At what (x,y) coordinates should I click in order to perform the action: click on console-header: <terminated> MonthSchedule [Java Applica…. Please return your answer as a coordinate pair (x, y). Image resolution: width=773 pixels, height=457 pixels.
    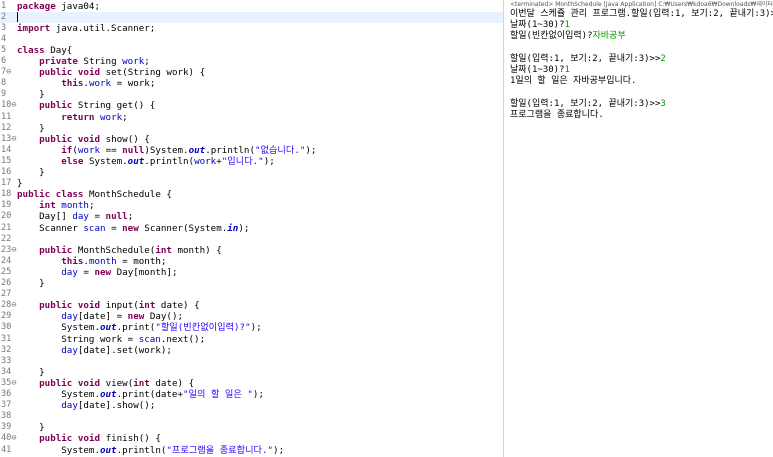
    Looking at the image, I should click on (641, 4).